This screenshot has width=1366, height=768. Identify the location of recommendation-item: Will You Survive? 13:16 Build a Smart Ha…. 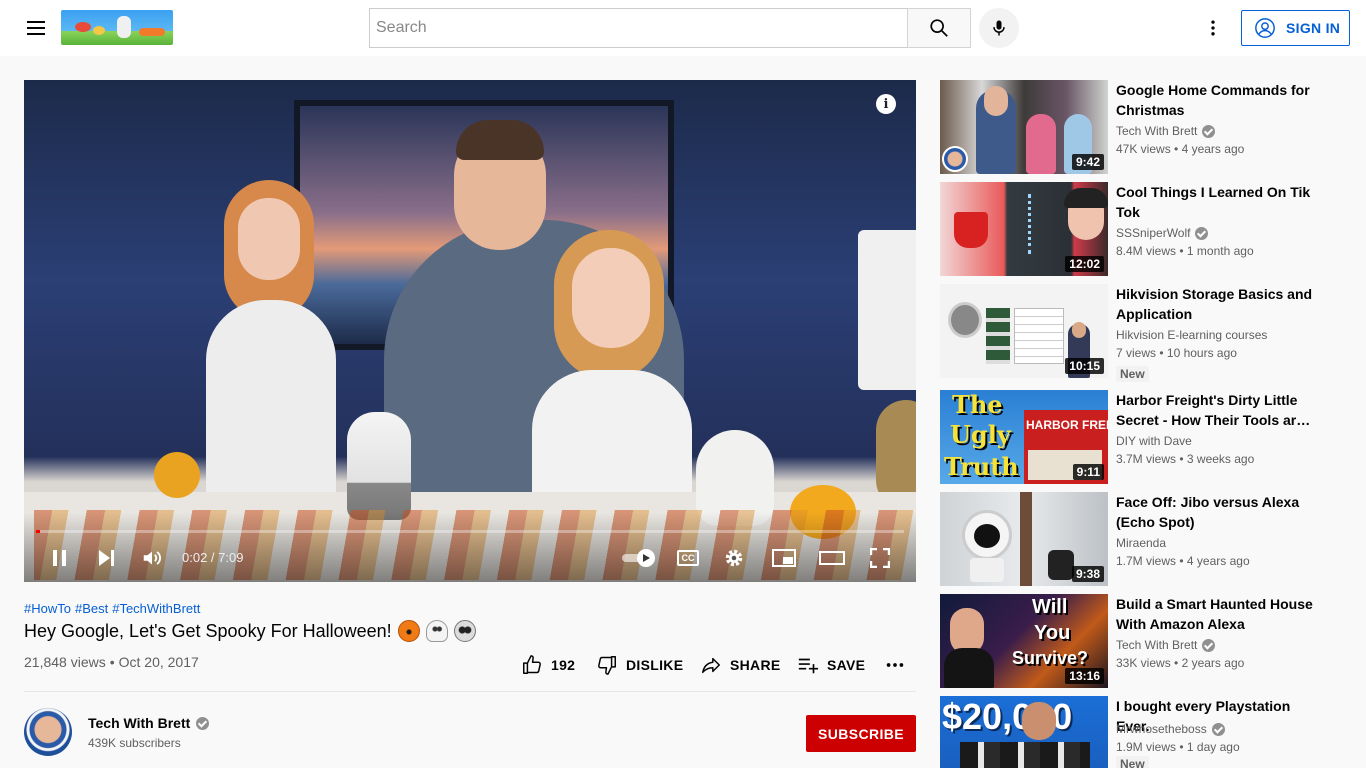
(1140, 641).